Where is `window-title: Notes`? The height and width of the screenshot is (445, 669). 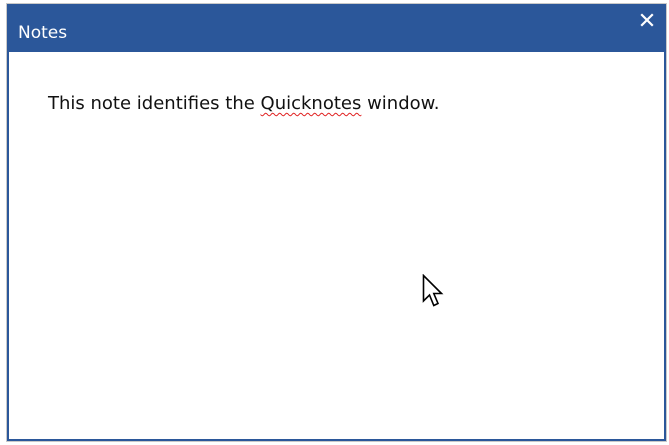
window-title: Notes is located at coordinates (43, 33).